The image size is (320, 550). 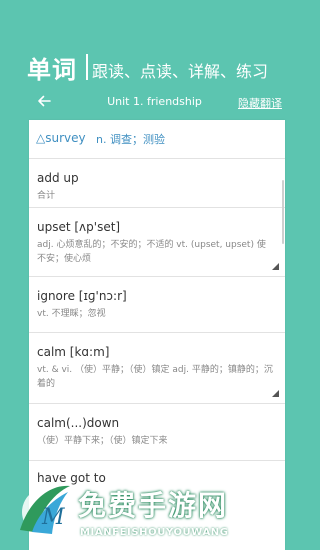 What do you see at coordinates (157, 183) in the screenshot?
I see `word-entry: add up 合计` at bounding box center [157, 183].